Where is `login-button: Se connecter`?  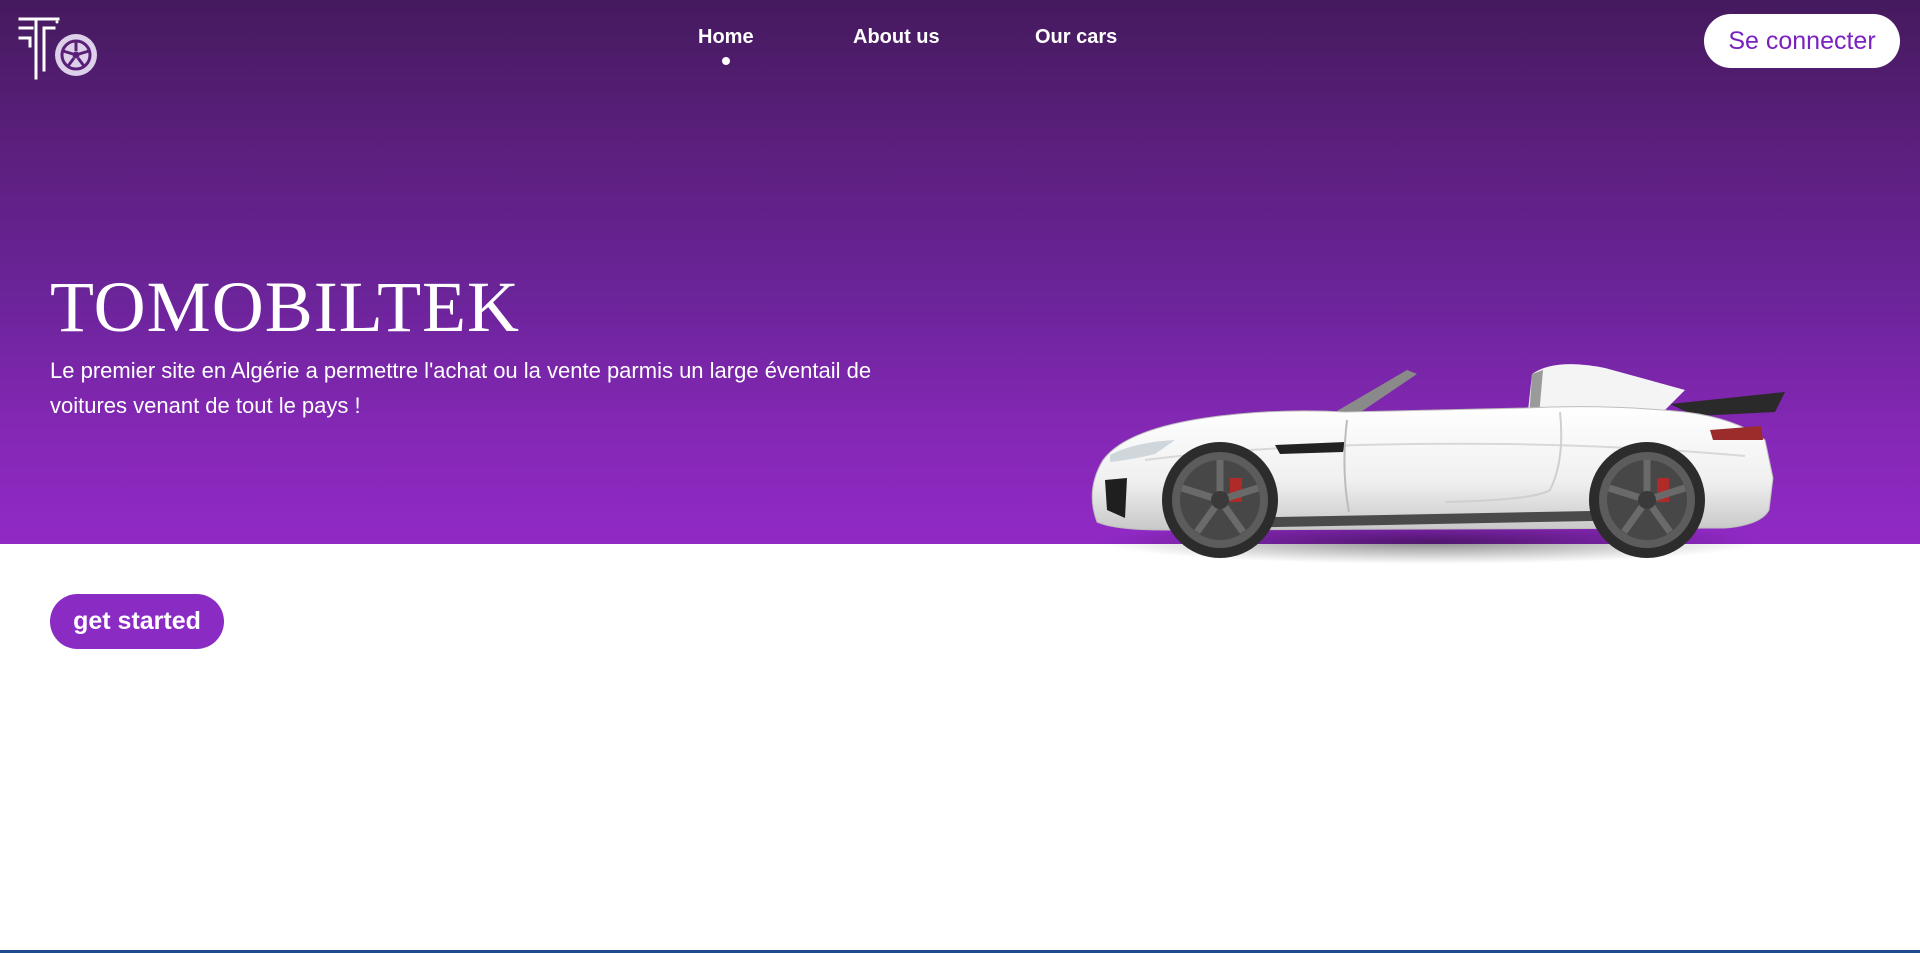
login-button: Se connecter is located at coordinates (1802, 41).